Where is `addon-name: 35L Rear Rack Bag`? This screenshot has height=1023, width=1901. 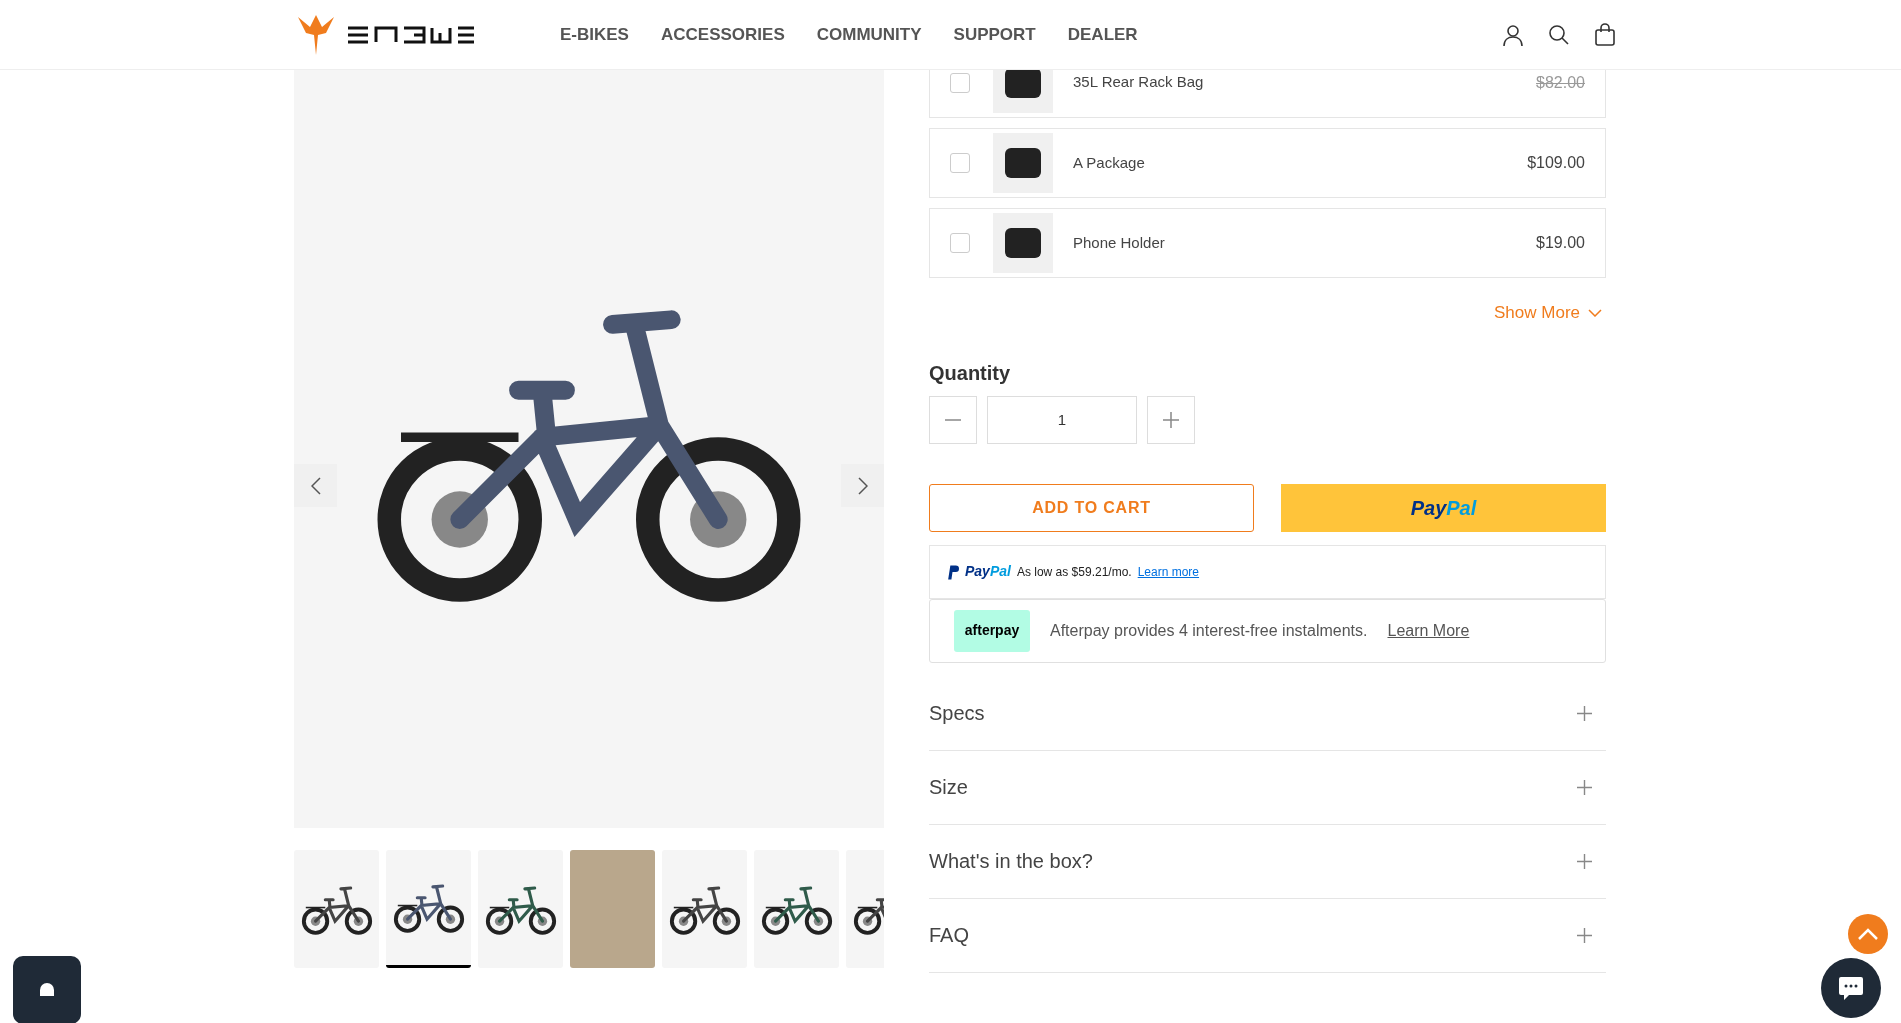 addon-name: 35L Rear Rack Bag is located at coordinates (1138, 82).